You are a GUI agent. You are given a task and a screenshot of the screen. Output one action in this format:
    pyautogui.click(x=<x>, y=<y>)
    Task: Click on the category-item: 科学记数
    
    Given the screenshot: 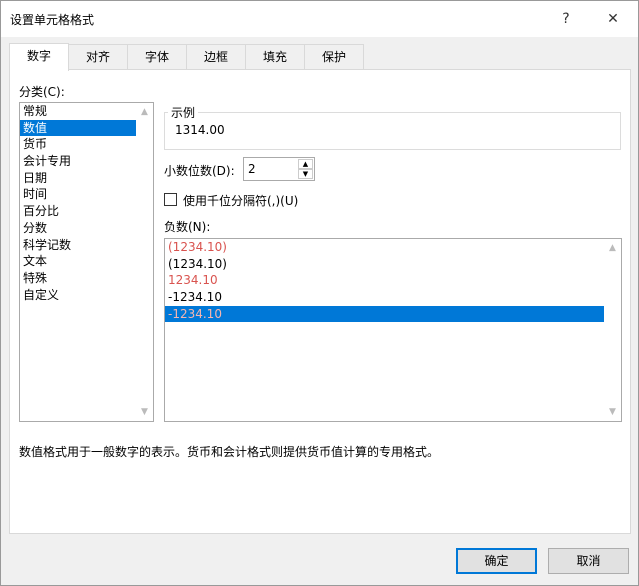 What is the action you would take?
    pyautogui.click(x=78, y=245)
    